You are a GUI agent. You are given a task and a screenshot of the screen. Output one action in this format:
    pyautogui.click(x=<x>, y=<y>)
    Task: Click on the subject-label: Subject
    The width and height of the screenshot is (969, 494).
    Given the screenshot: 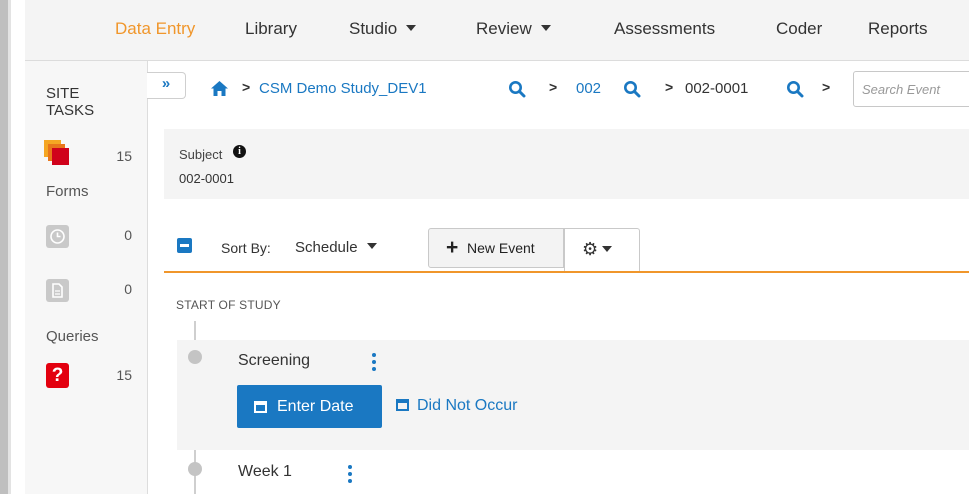 What is the action you would take?
    pyautogui.click(x=201, y=154)
    